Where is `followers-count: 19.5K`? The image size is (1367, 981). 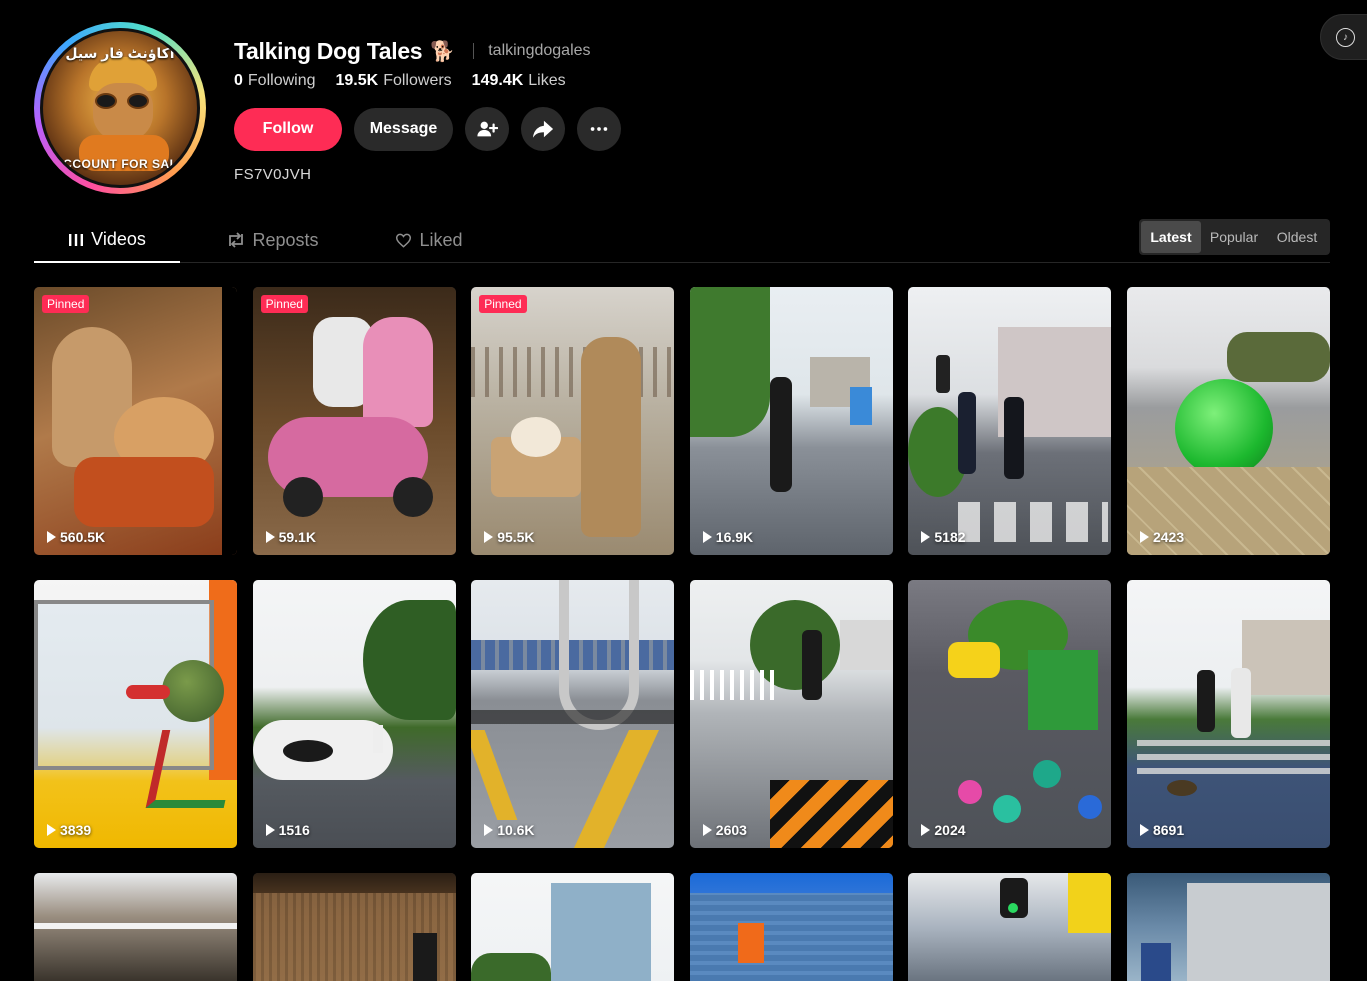 followers-count: 19.5K is located at coordinates (357, 80).